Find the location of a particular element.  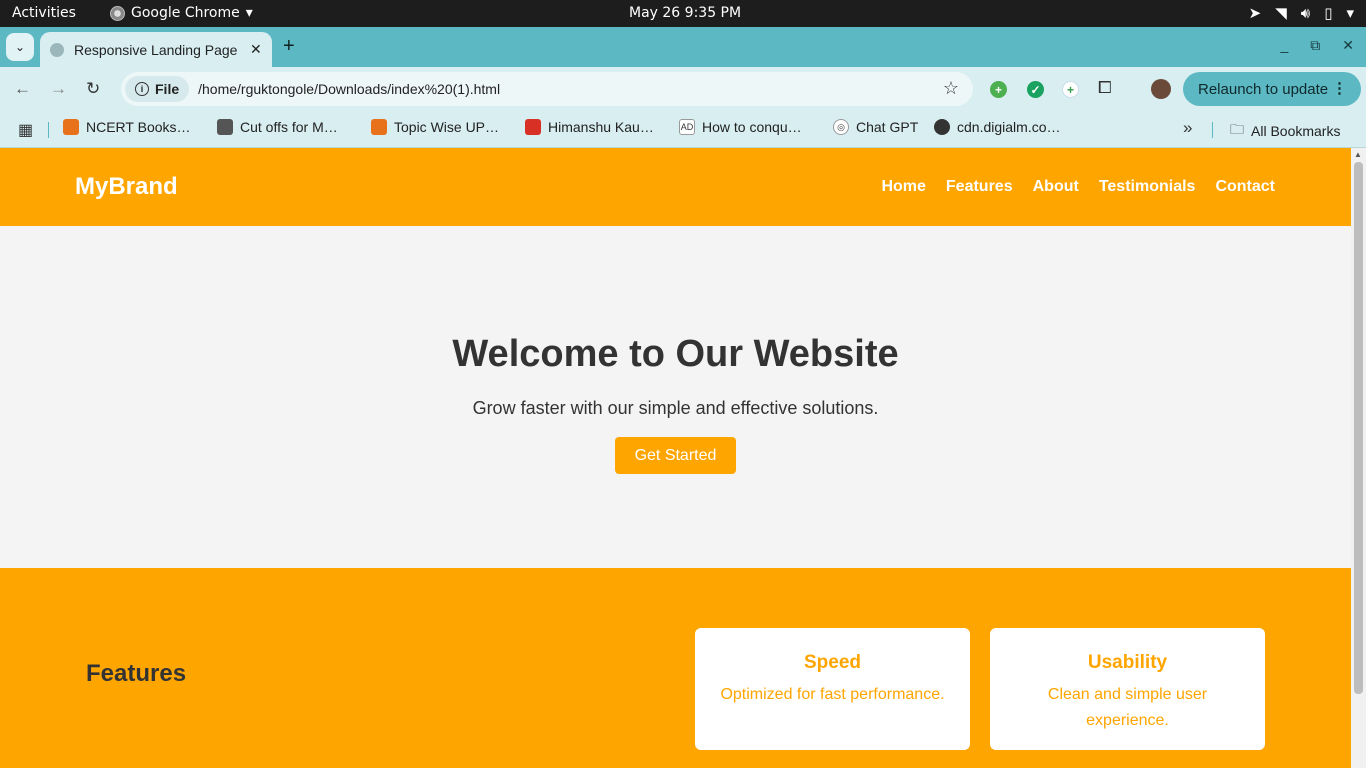

battery-icon: ▯ is located at coordinates (1328, 13).